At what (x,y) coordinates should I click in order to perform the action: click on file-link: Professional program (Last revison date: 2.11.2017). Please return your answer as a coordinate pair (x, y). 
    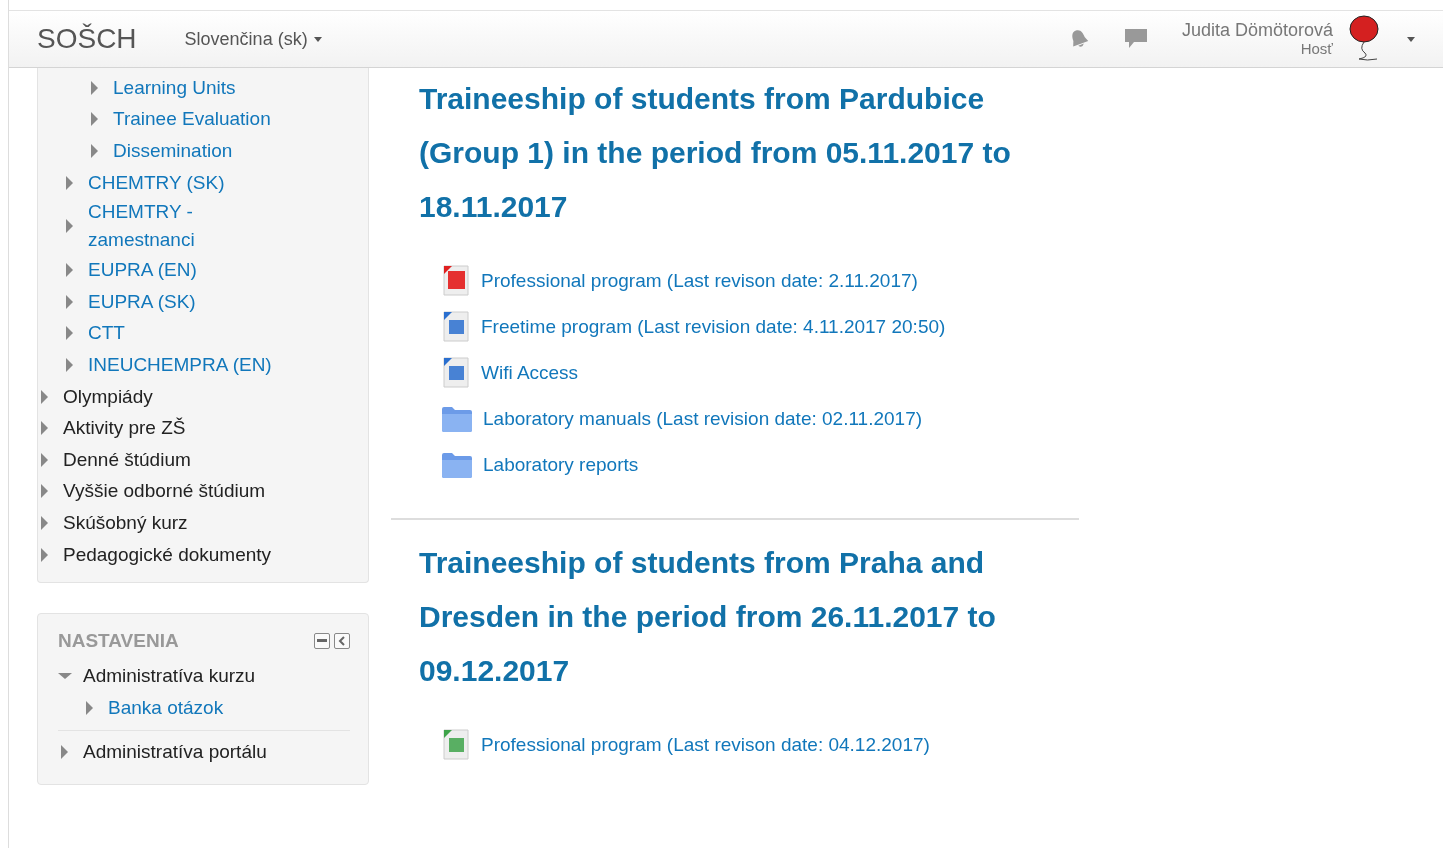
    Looking at the image, I should click on (699, 281).